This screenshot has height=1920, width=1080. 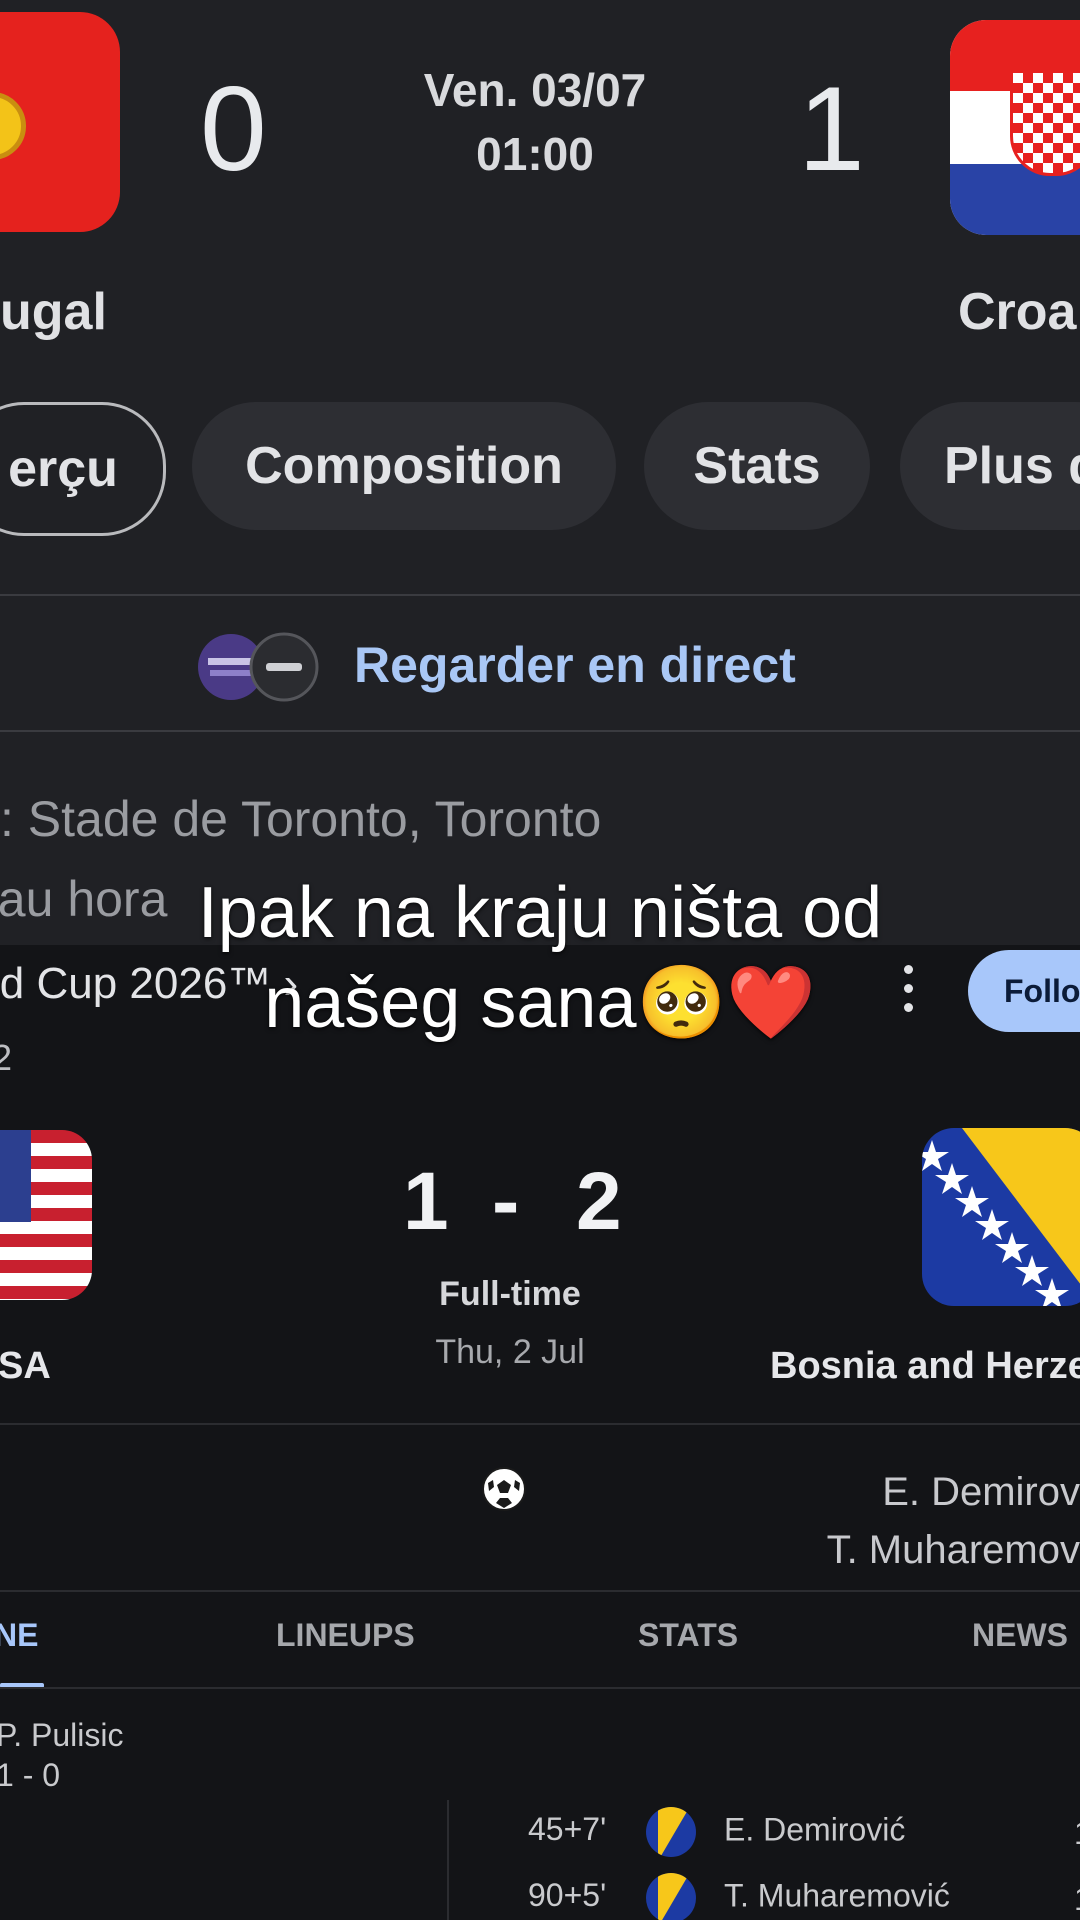 What do you see at coordinates (450, 1003) in the screenshot?
I see `caption-text: našeg sana` at bounding box center [450, 1003].